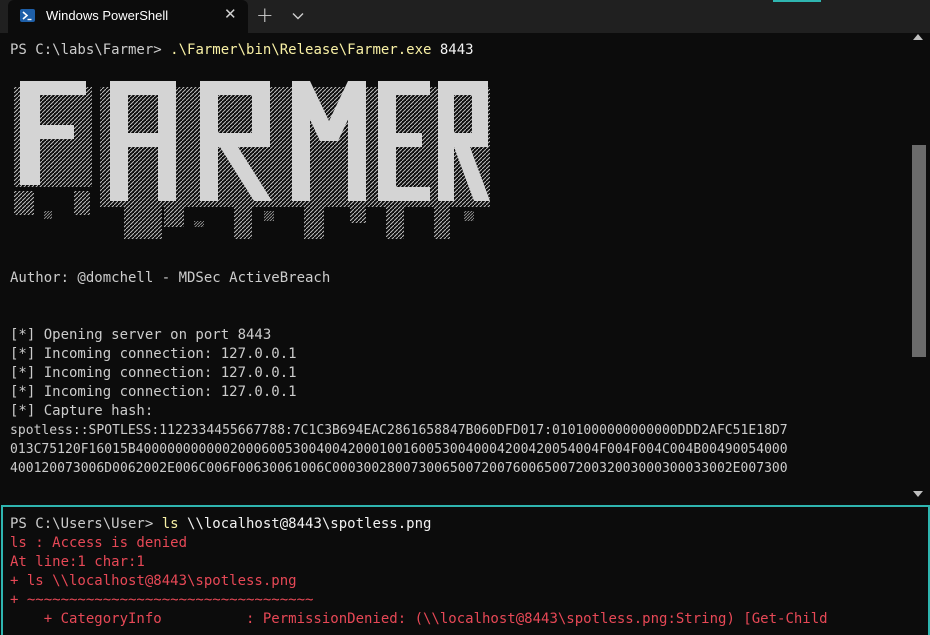 This screenshot has height=635, width=930. I want to click on error-line: + ls \\localhost@8443\spotless.png, so click(153, 581).